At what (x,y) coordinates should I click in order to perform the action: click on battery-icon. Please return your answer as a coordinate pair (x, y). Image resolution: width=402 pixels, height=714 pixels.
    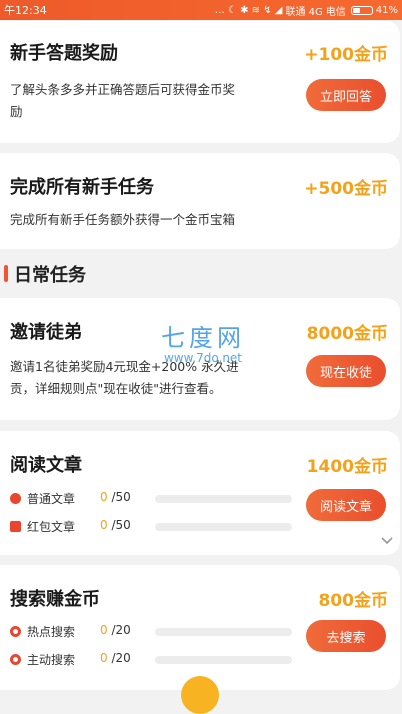
    Looking at the image, I should click on (361, 10).